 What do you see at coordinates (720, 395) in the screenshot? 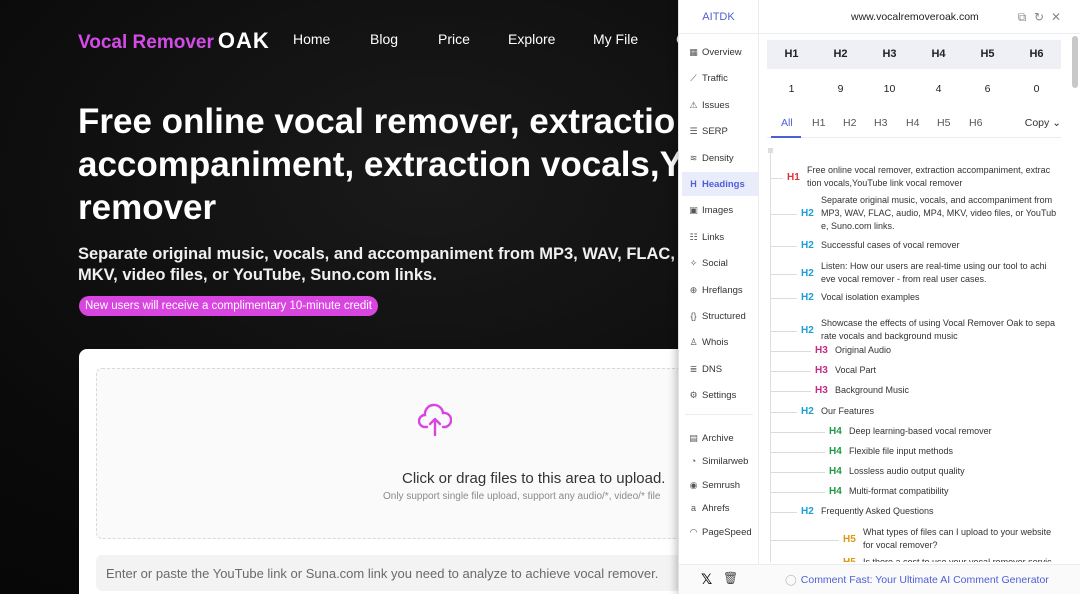
I see `sidebar-item-settings: ⚙ Settings` at bounding box center [720, 395].